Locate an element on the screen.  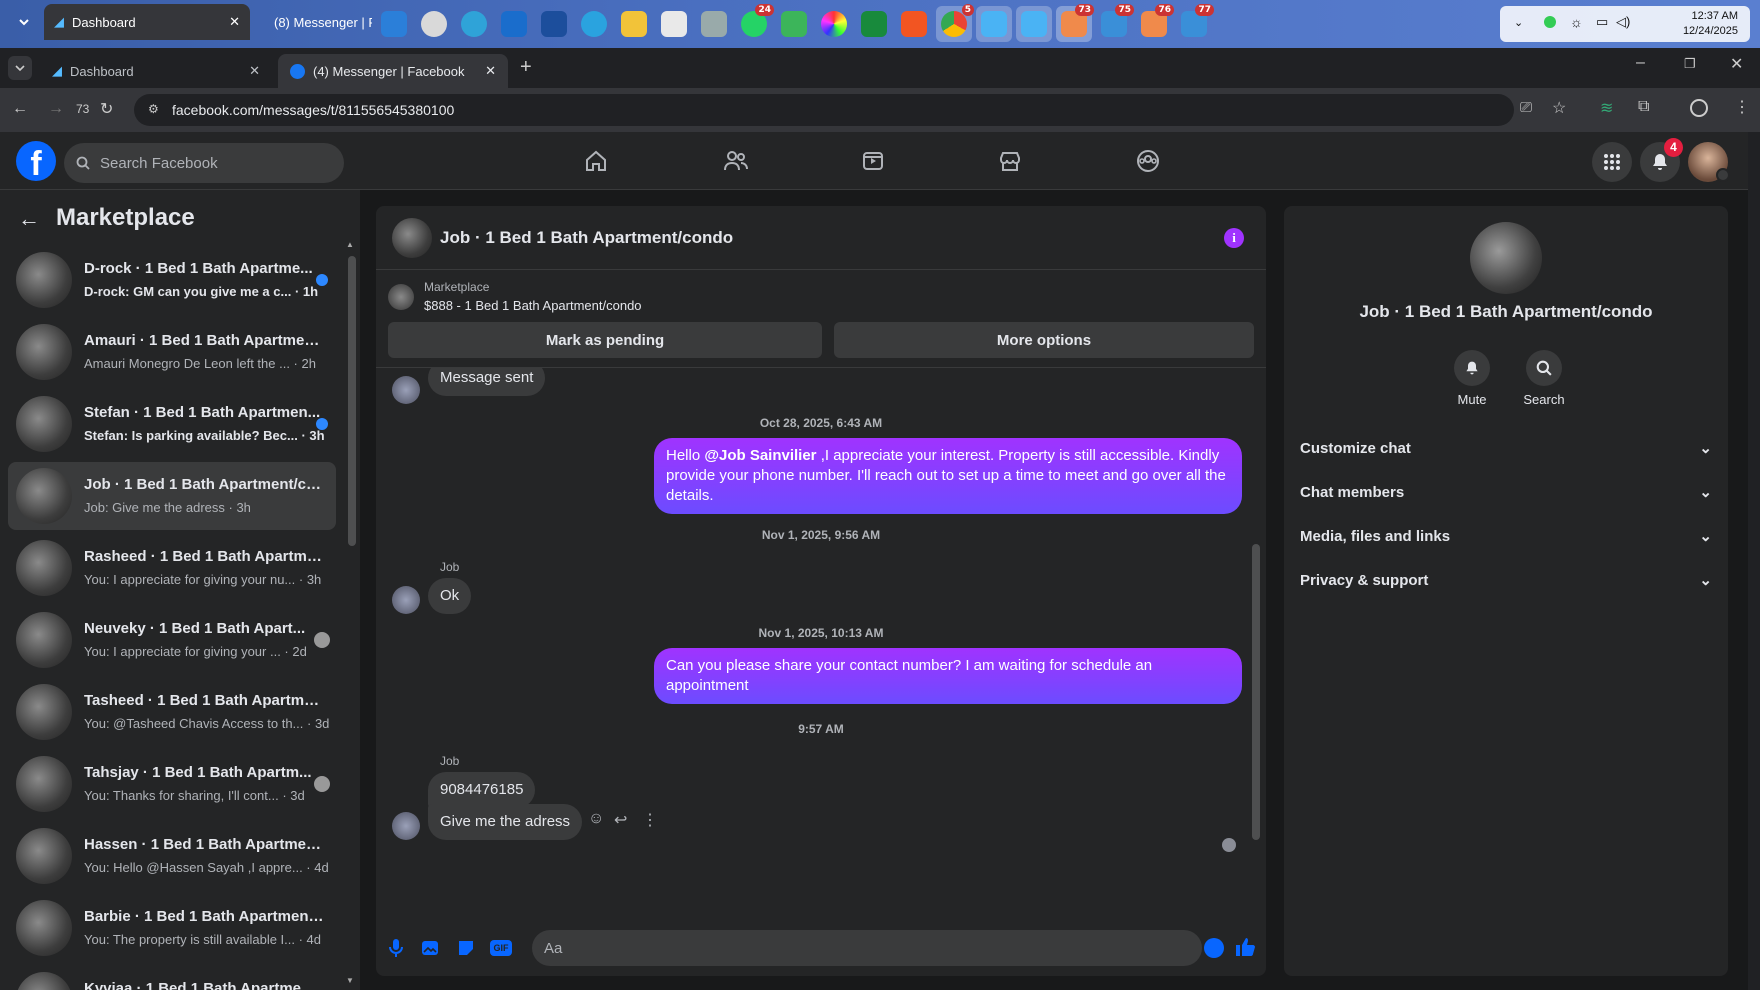
app-76-icon: 76 is located at coordinates (1155, 23).